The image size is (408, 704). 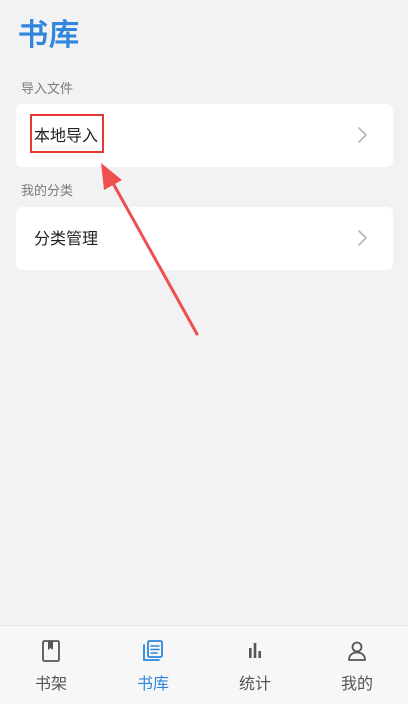 What do you see at coordinates (47, 89) in the screenshot?
I see `section-label-import: 导入文件` at bounding box center [47, 89].